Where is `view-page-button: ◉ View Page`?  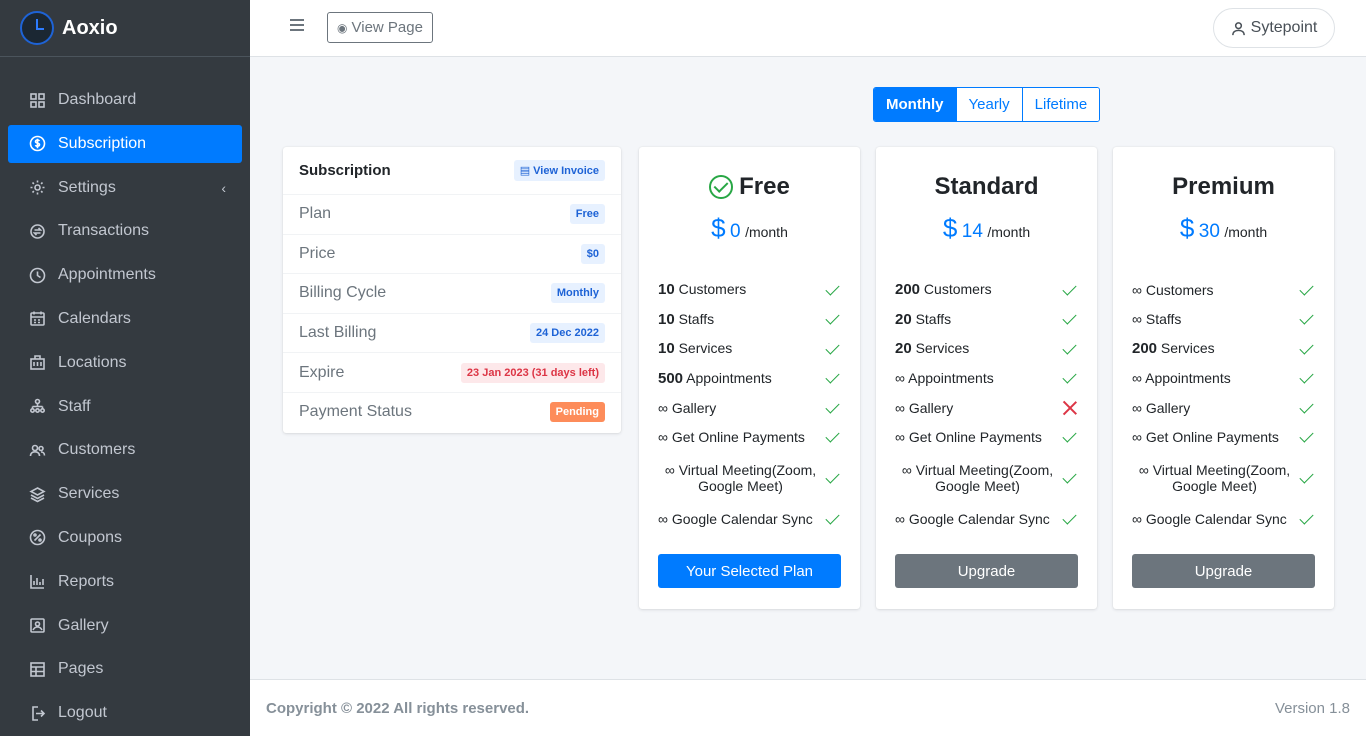
view-page-button: ◉ View Page is located at coordinates (380, 27).